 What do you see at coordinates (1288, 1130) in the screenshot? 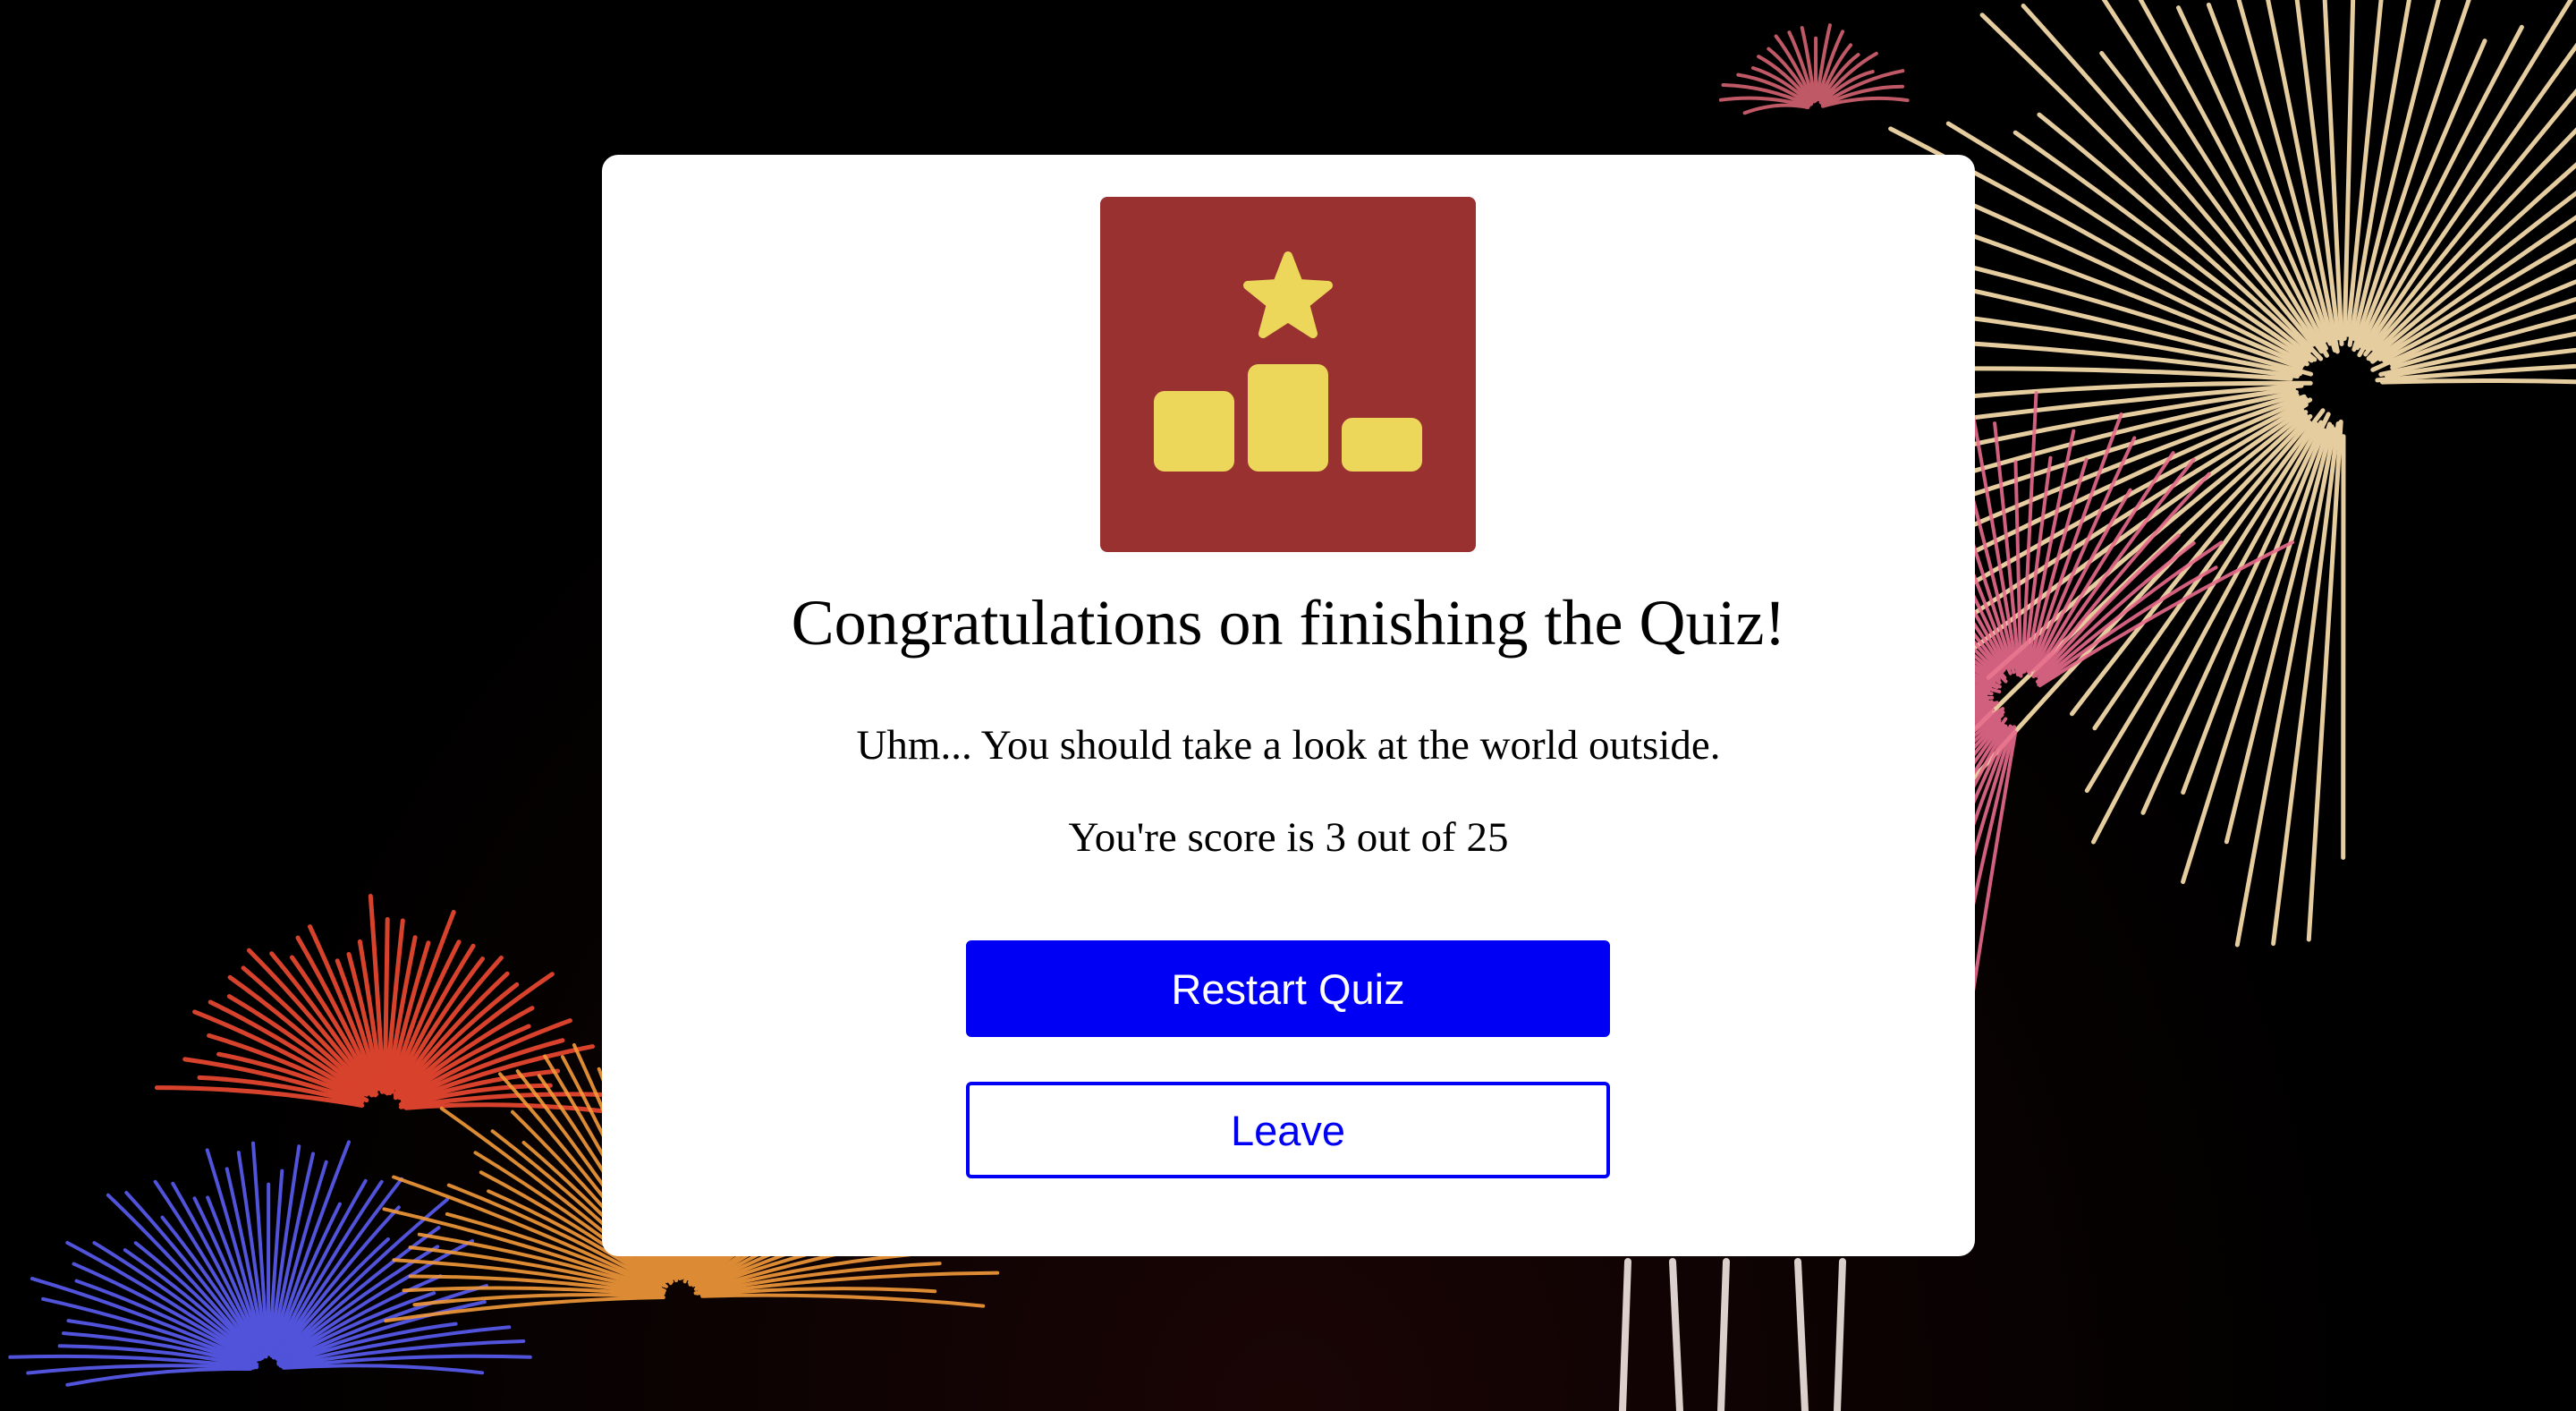
I see `leave-button: Leave` at bounding box center [1288, 1130].